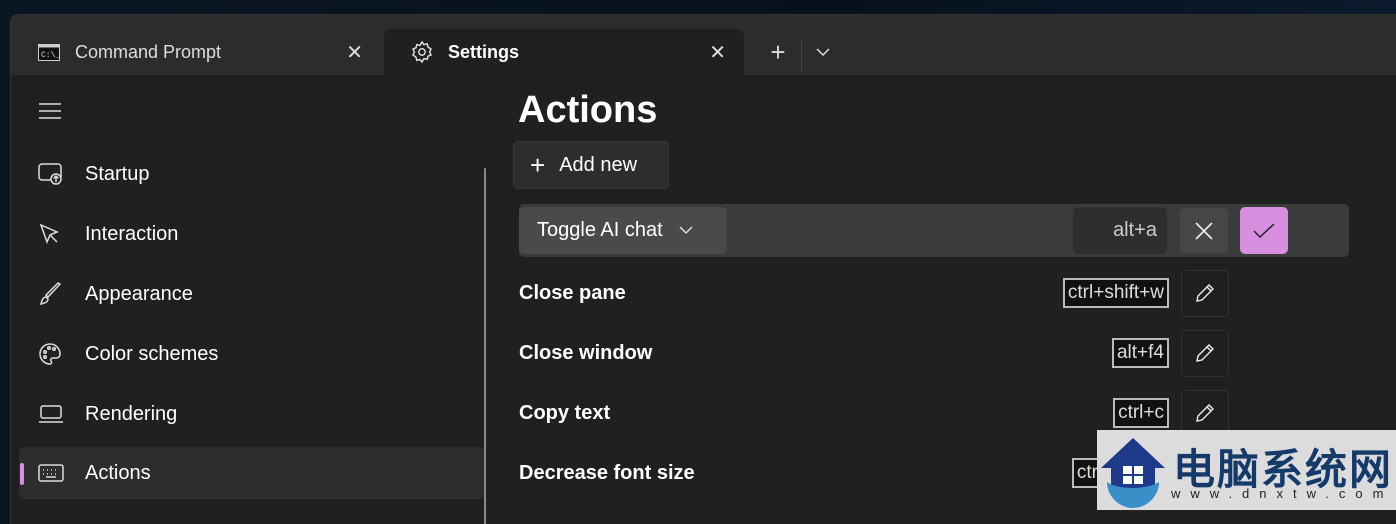 This screenshot has width=1396, height=524. I want to click on action-name: Close pane, so click(572, 292).